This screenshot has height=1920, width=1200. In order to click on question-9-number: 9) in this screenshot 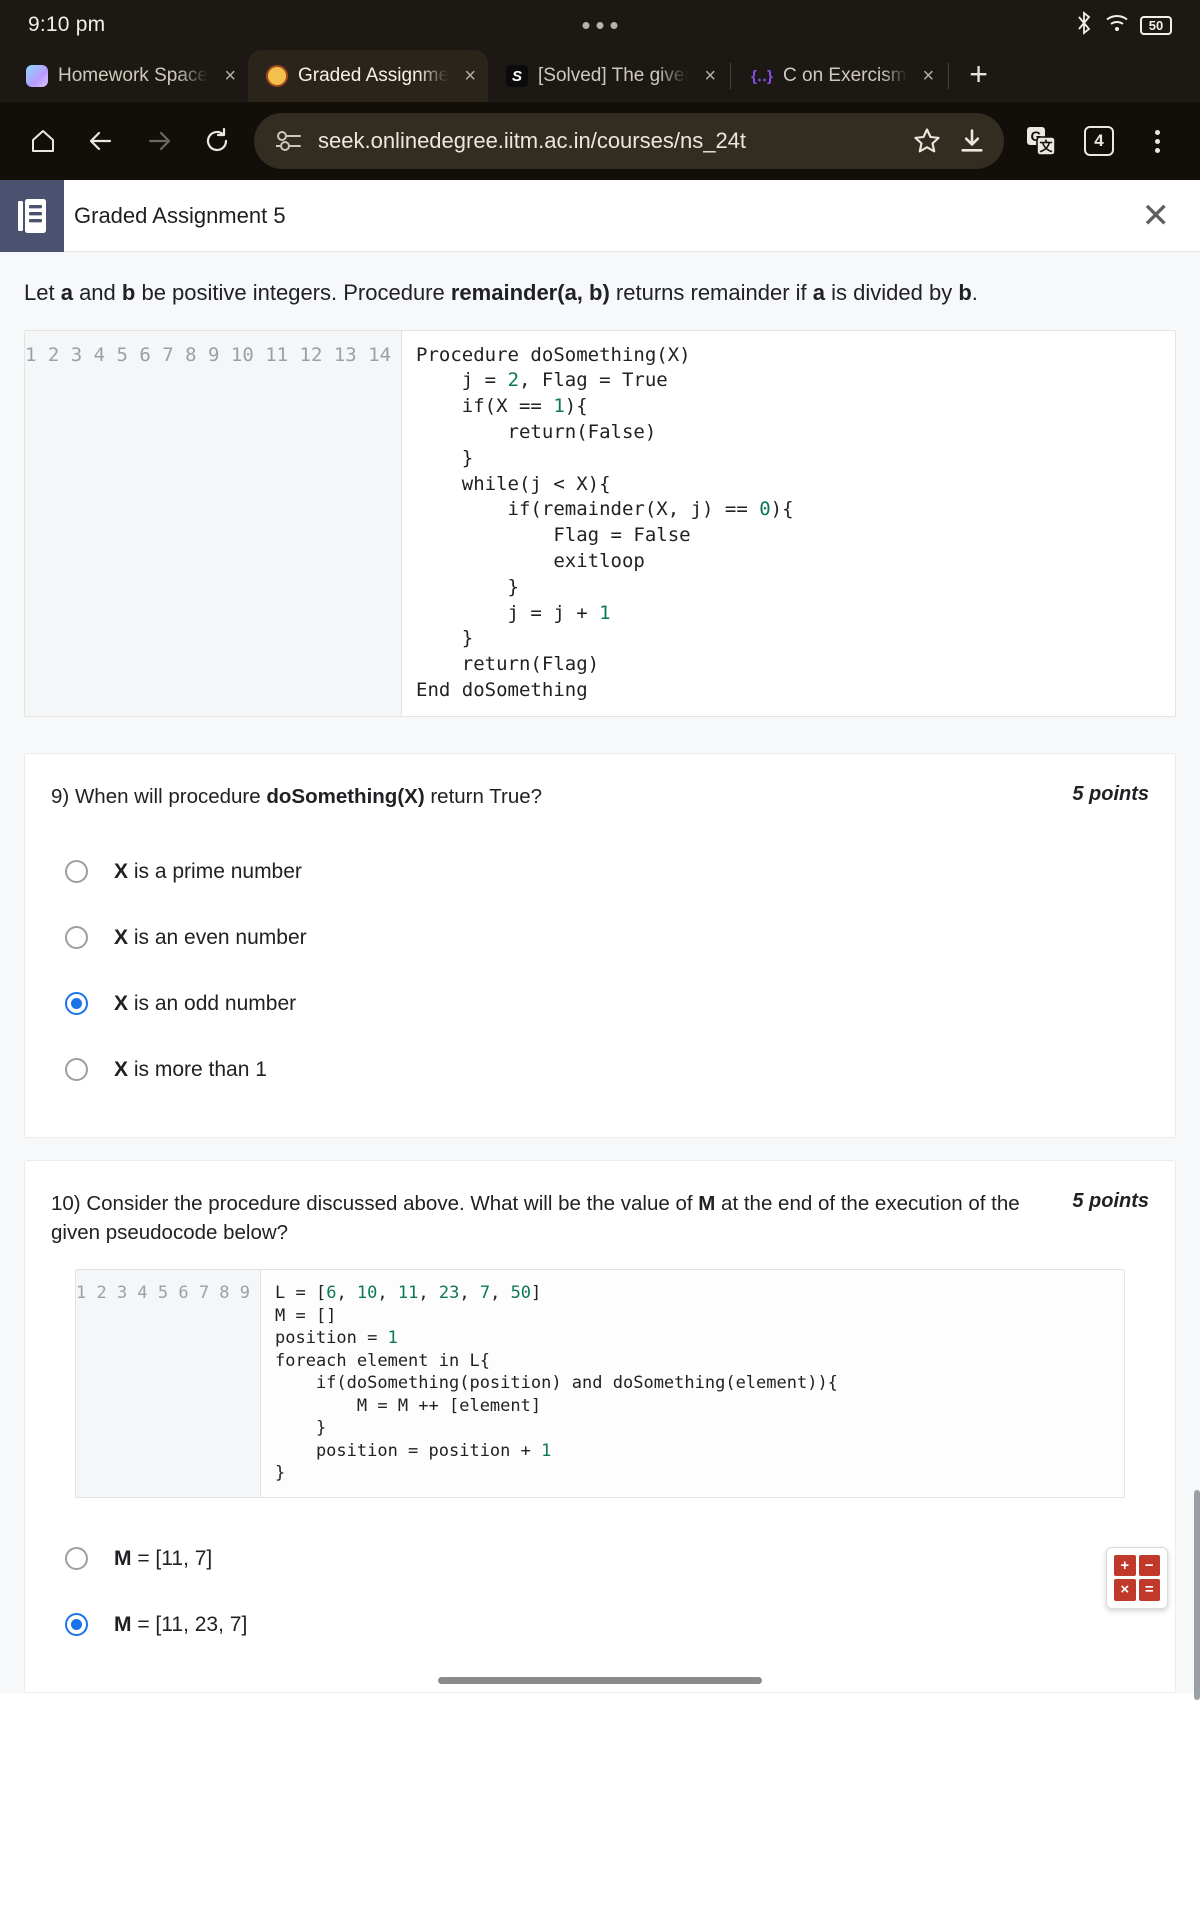, I will do `click(60, 796)`.